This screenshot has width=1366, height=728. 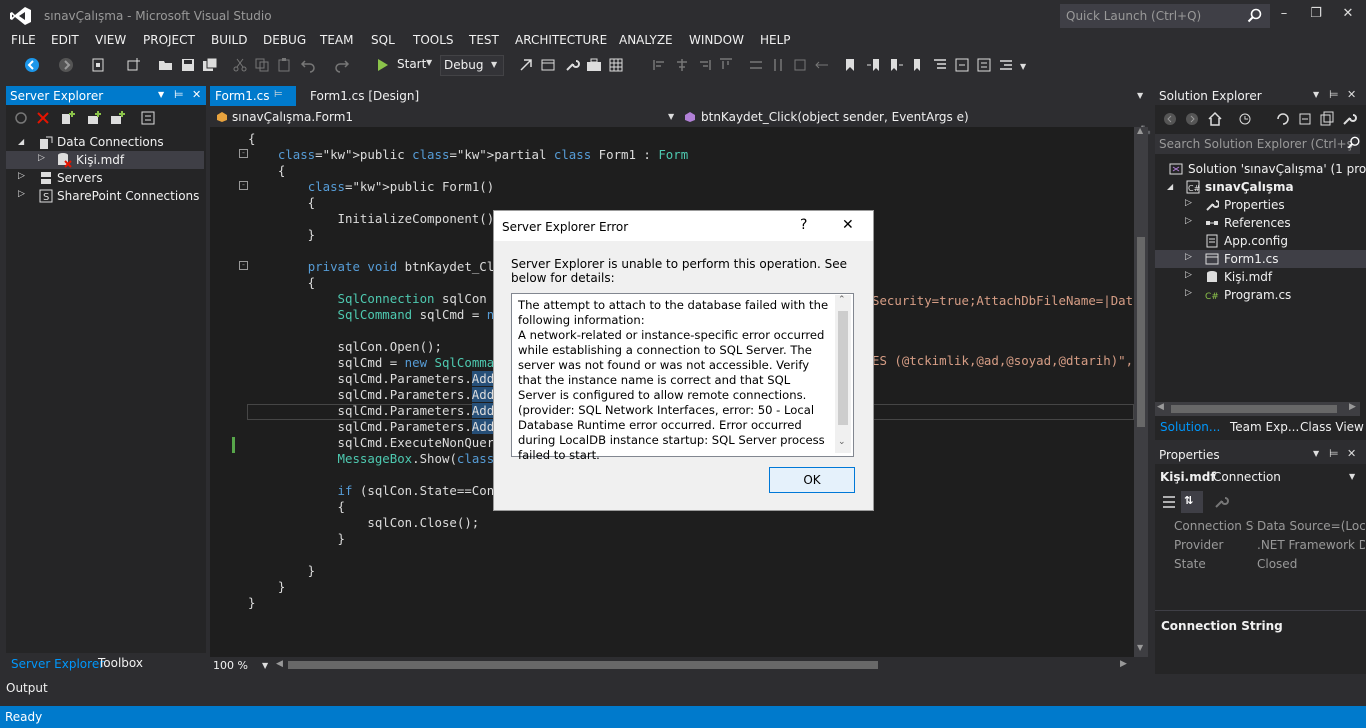 I want to click on prev-bookmark-icon, so click(x=874, y=65).